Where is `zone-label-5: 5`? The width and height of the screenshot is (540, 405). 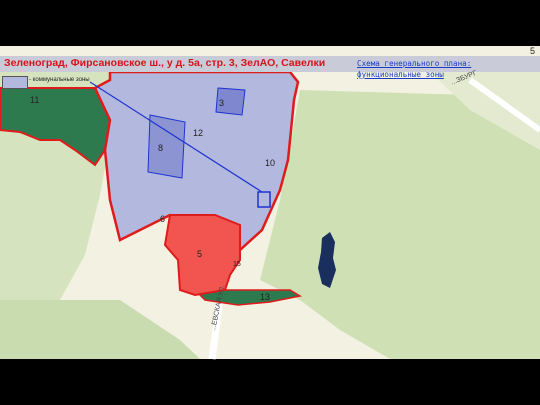
zone-label-5: 5 is located at coordinates (200, 254).